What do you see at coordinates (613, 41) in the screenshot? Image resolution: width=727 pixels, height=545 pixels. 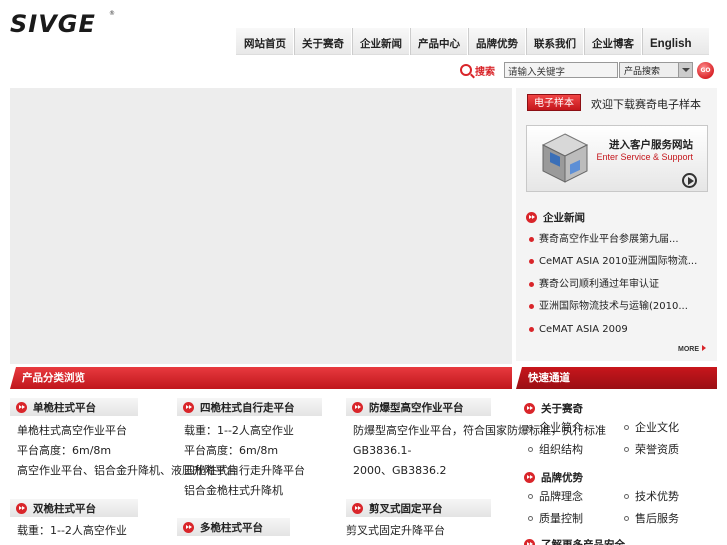 I see `nav-blog: 企业博客` at bounding box center [613, 41].